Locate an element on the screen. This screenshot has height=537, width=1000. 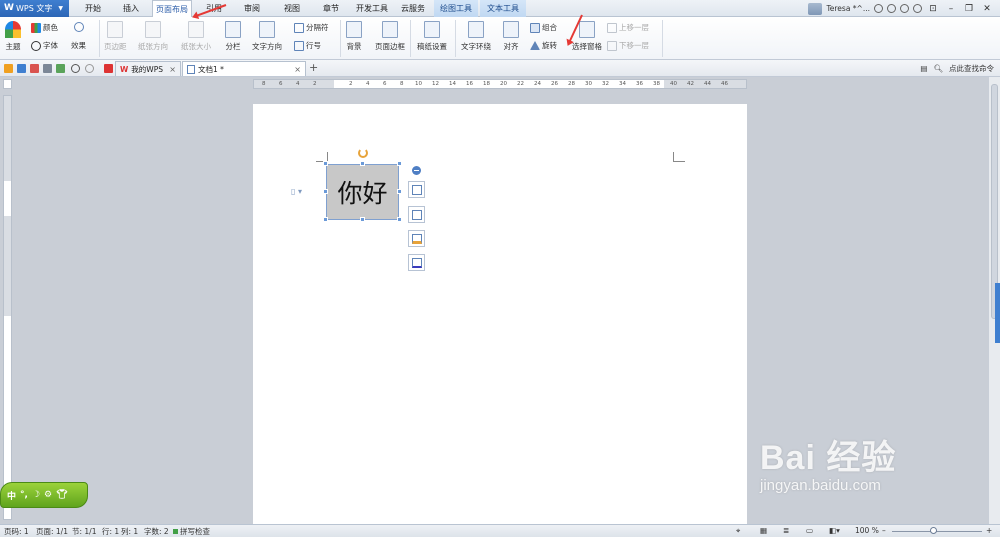
columns-button: 分栏 is located at coordinates (233, 36).